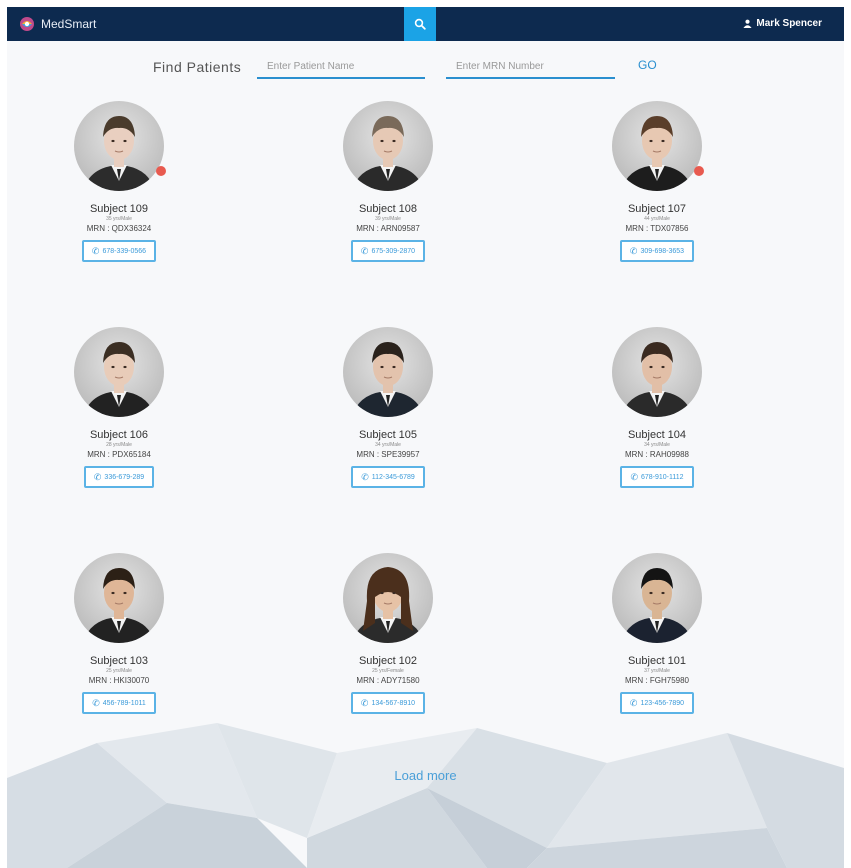 The height and width of the screenshot is (868, 851). Describe the element at coordinates (161, 171) in the screenshot. I see `alert-status-dot` at that location.